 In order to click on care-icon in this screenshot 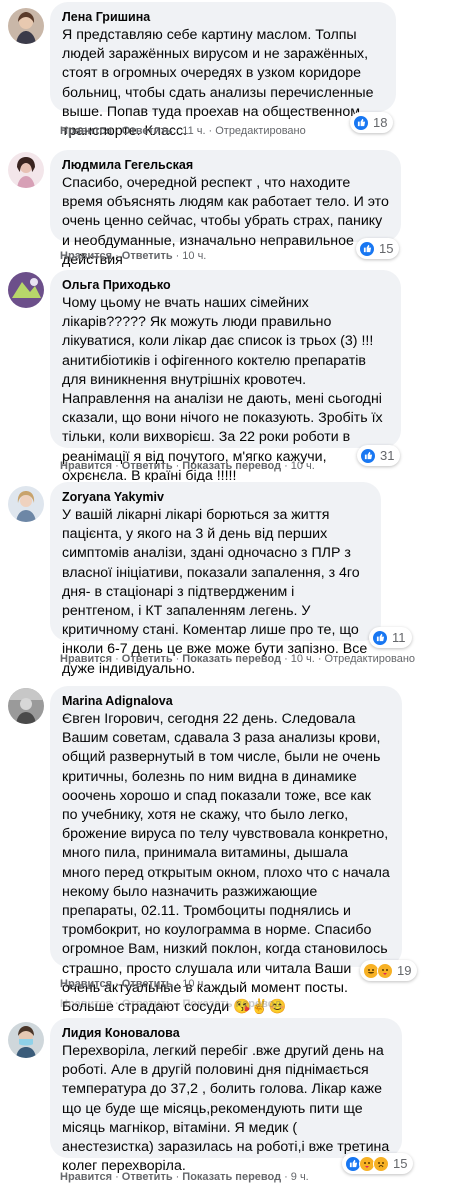, I will do `click(385, 970)`.